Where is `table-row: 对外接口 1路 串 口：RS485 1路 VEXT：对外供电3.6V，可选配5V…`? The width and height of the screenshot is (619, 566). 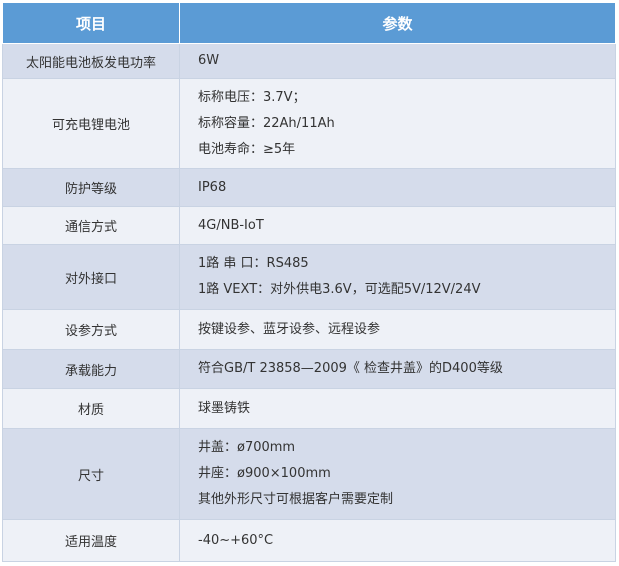 table-row: 对外接口 1路 串 口：RS485 1路 VEXT：对外供电3.6V，可选配5V… is located at coordinates (309, 277).